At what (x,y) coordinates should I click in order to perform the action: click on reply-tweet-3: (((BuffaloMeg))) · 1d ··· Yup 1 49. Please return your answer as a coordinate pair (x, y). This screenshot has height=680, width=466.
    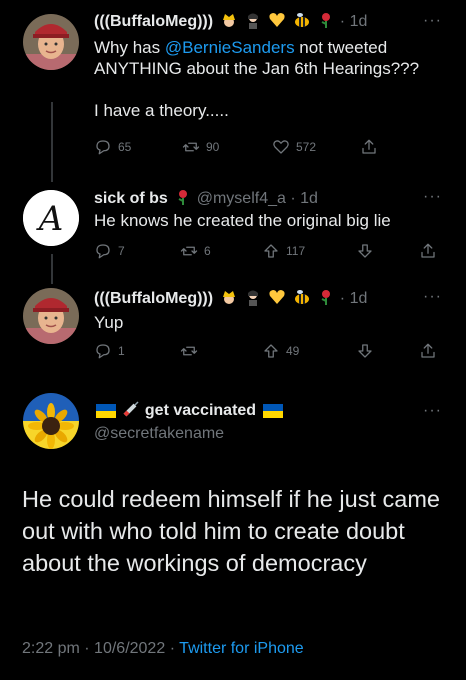
    Looking at the image, I should click on (233, 330).